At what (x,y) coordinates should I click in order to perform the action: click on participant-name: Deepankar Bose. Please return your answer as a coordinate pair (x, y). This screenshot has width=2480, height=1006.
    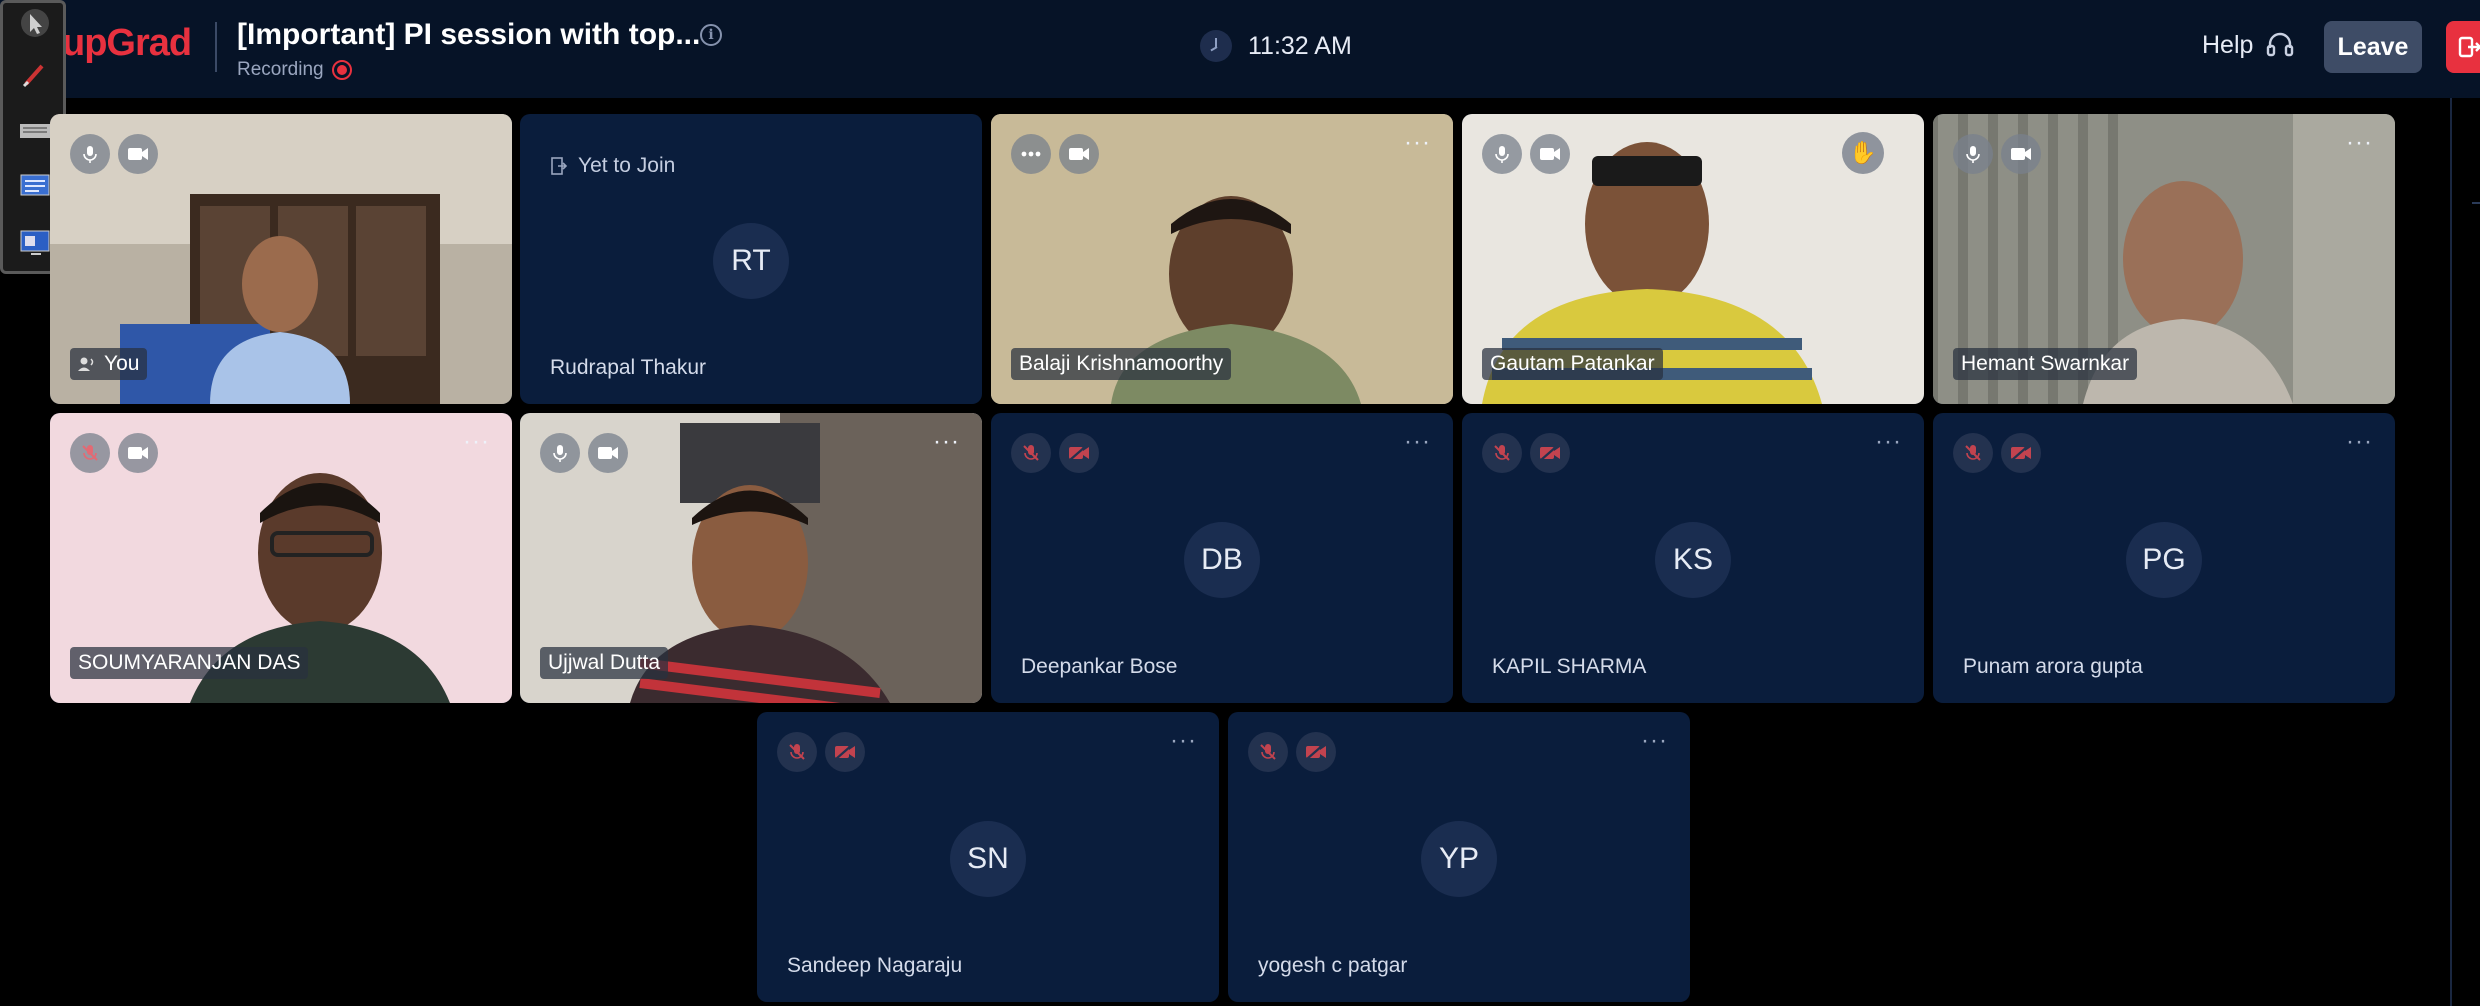
    Looking at the image, I should click on (1099, 666).